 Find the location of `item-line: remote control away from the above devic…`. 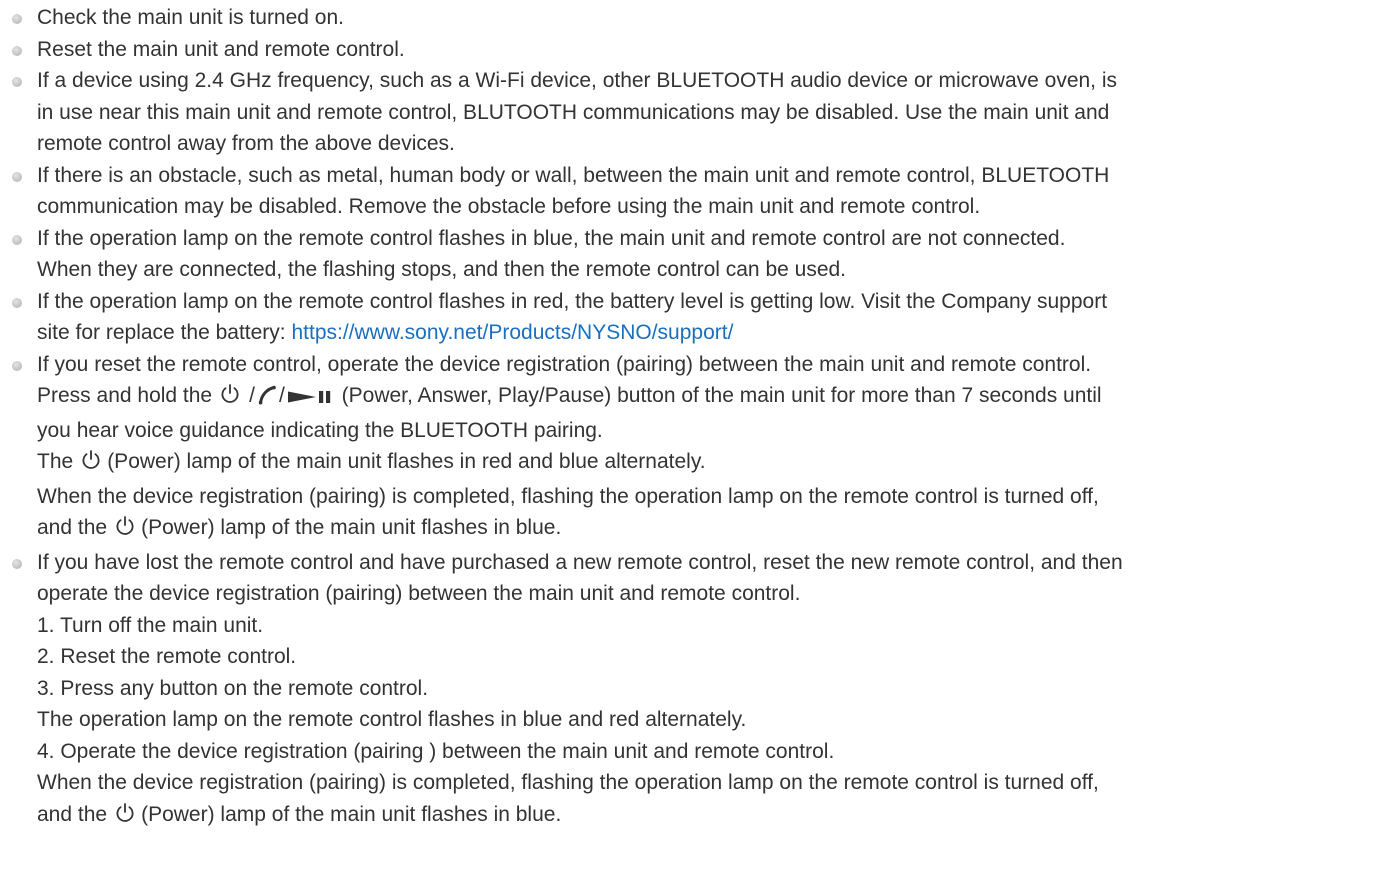

item-line: remote control away from the above devic… is located at coordinates (246, 143).